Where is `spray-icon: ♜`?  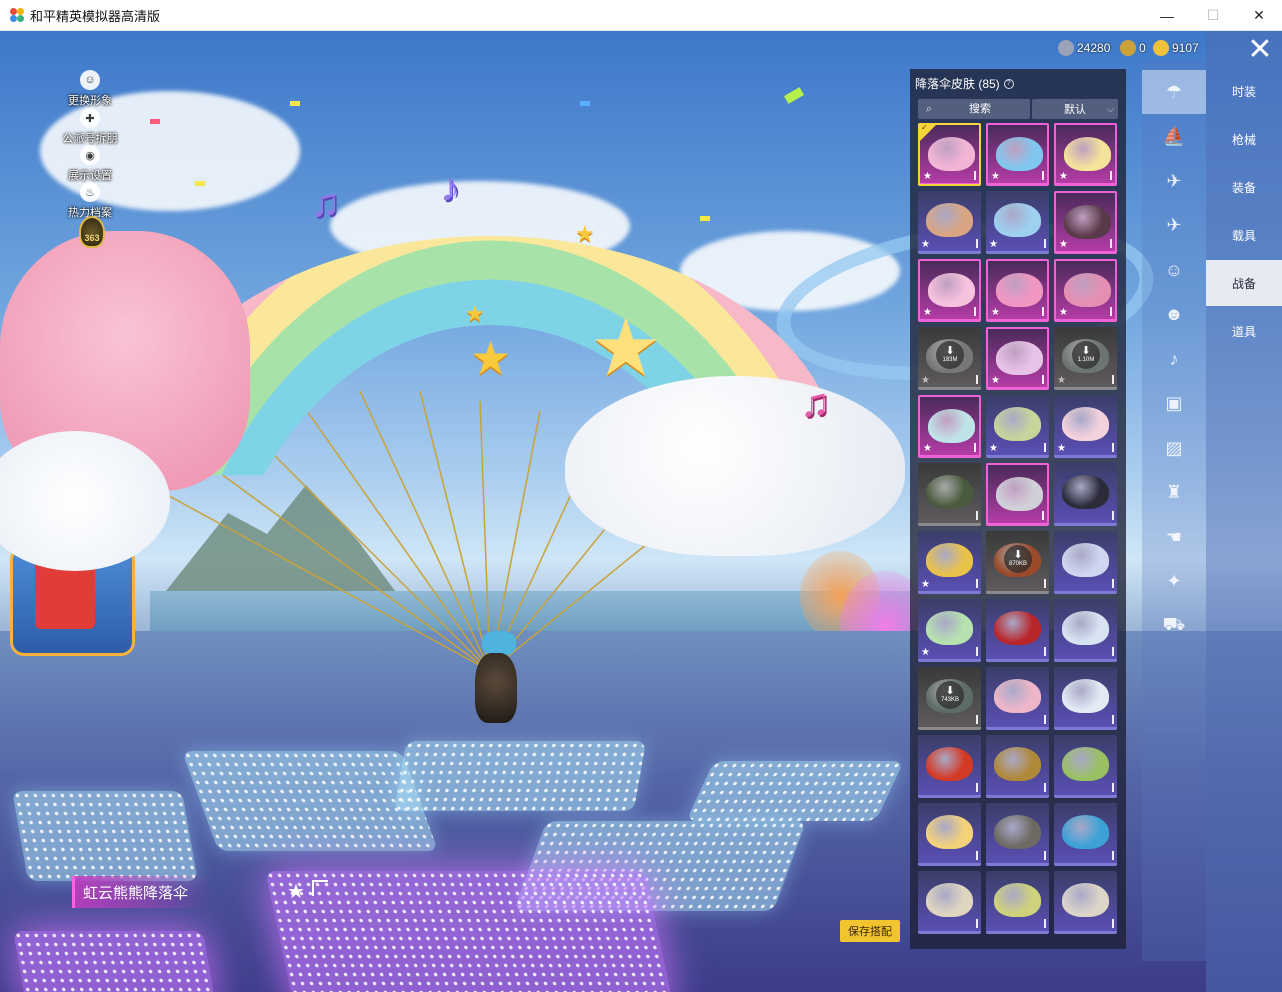
spray-icon: ♜ is located at coordinates (1174, 493).